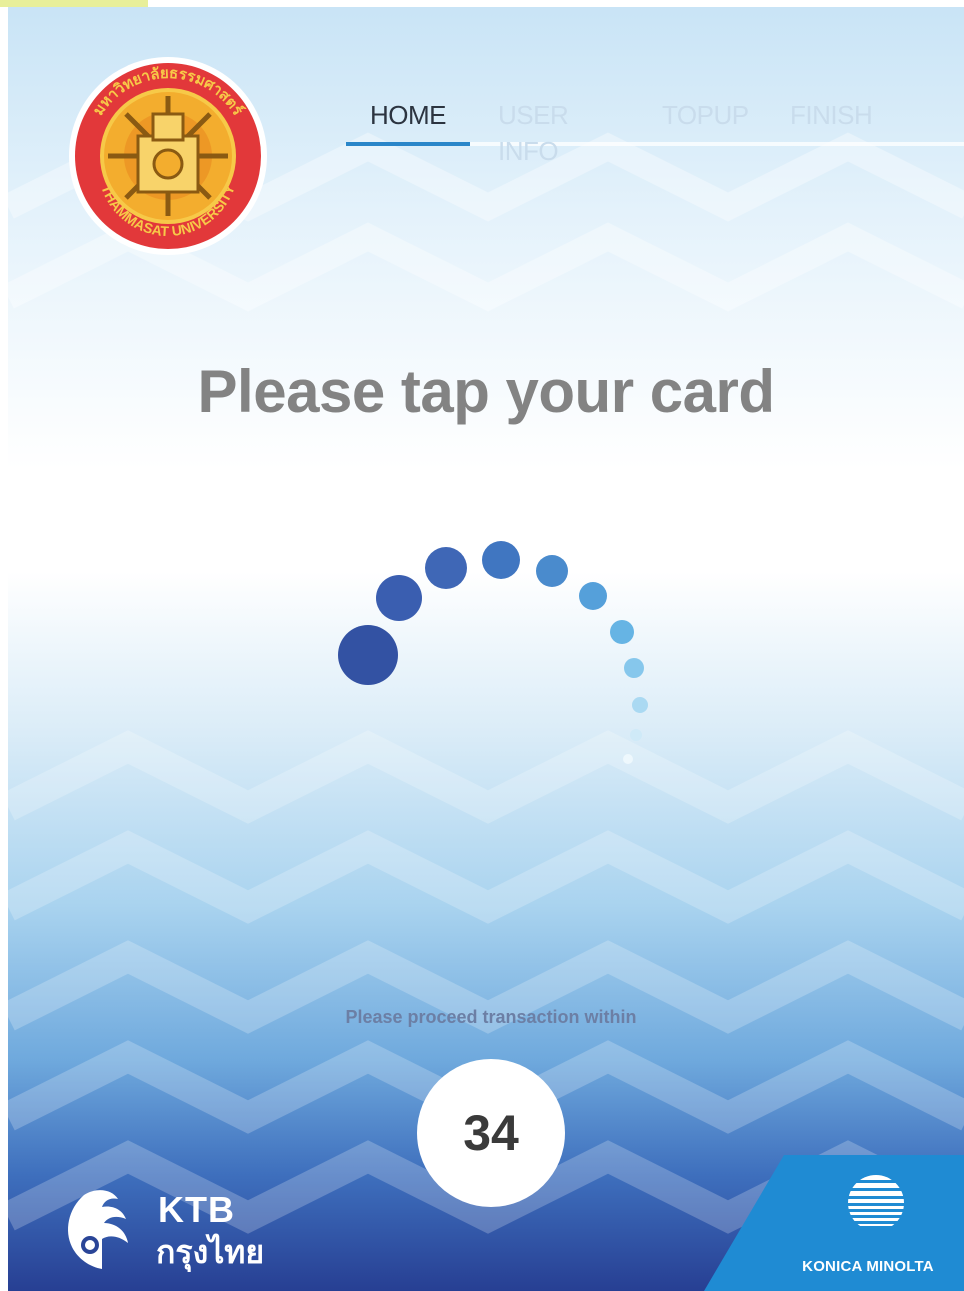  I want to click on konica-corner-slope, so click(744, 1223).